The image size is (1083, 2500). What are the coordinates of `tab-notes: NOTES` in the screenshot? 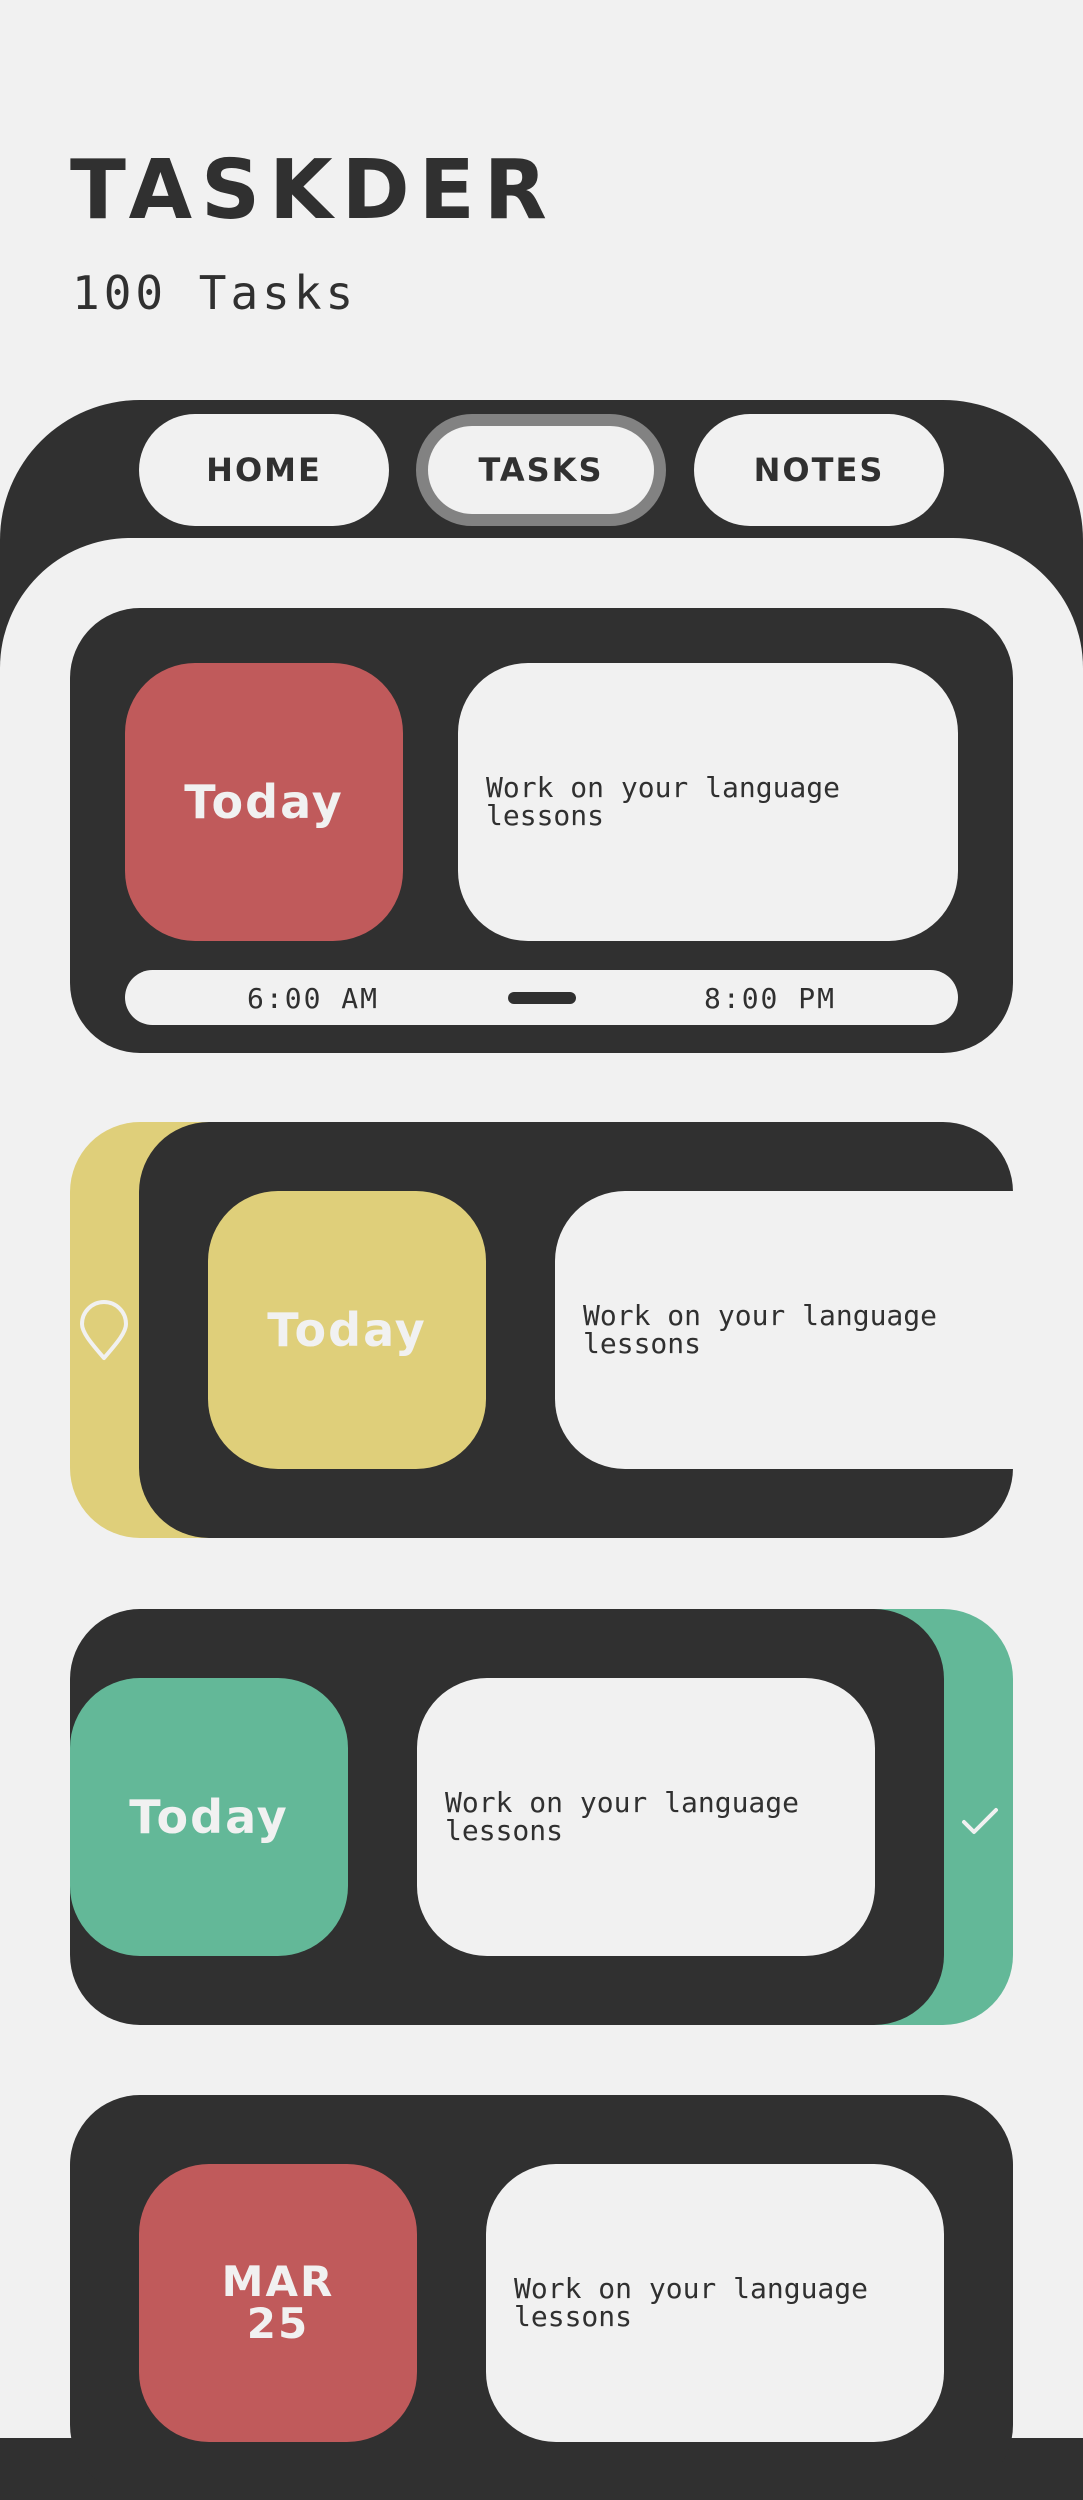 It's located at (819, 470).